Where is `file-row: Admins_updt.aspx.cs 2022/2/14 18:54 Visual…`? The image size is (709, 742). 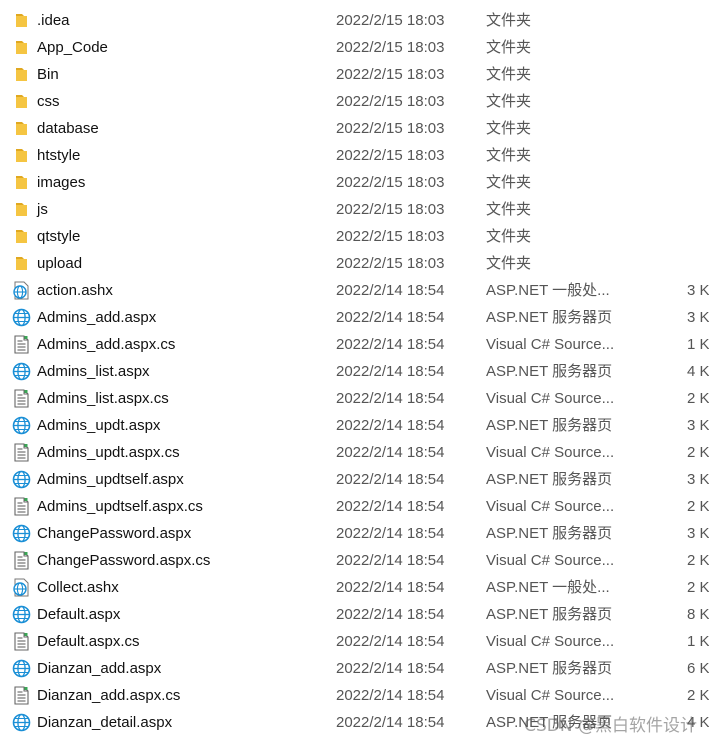 file-row: Admins_updt.aspx.cs 2022/2/14 18:54 Visual… is located at coordinates (354, 452).